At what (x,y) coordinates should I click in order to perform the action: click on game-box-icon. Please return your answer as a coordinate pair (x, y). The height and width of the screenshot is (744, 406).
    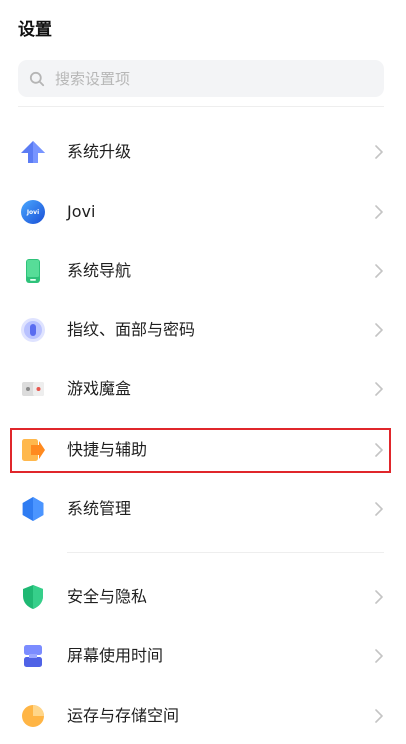
    Looking at the image, I should click on (33, 389).